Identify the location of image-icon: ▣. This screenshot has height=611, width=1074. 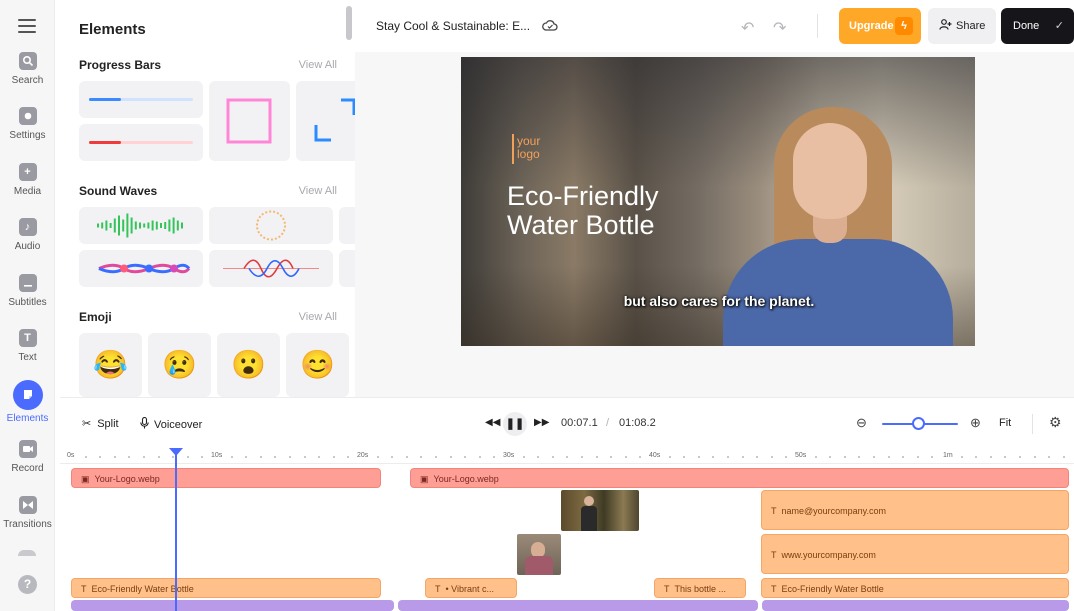
(424, 479).